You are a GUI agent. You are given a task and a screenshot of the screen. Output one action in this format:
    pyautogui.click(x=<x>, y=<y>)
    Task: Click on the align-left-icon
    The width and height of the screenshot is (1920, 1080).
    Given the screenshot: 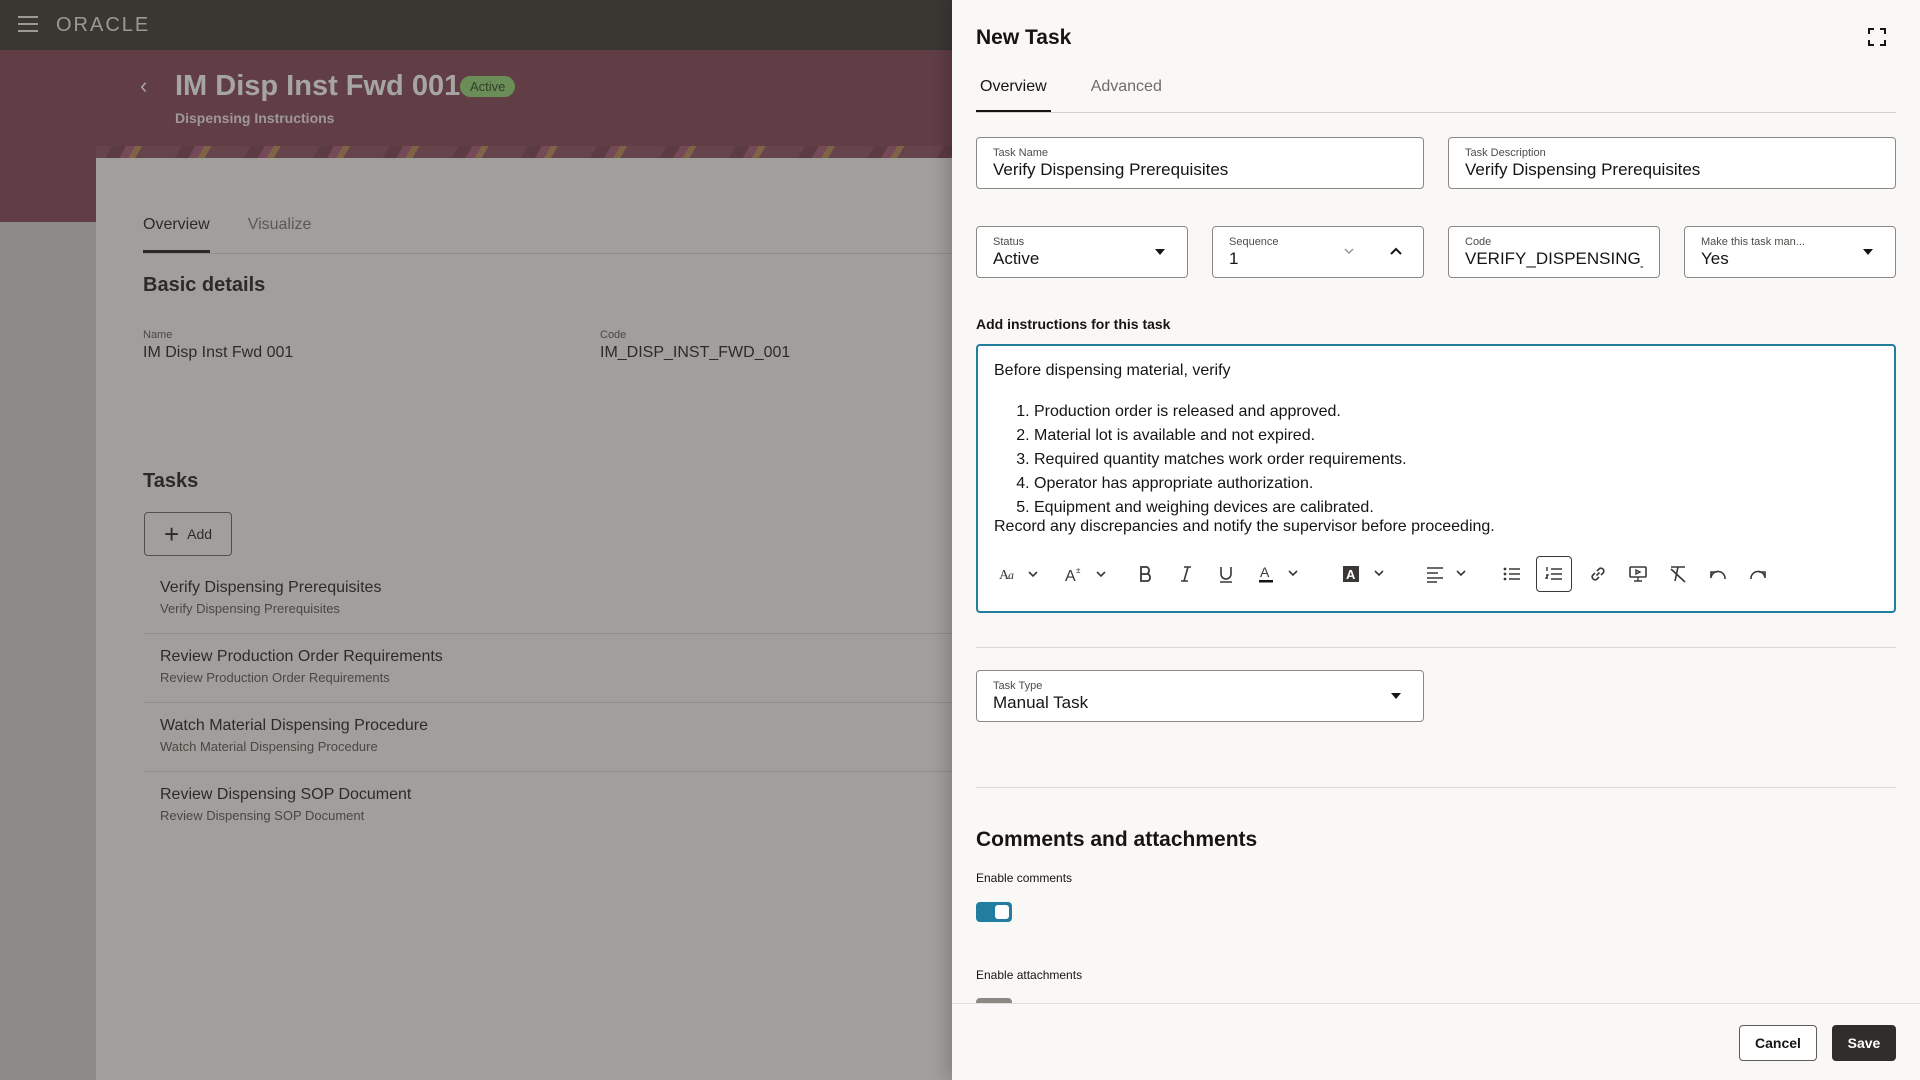 What is the action you would take?
    pyautogui.click(x=1446, y=575)
    